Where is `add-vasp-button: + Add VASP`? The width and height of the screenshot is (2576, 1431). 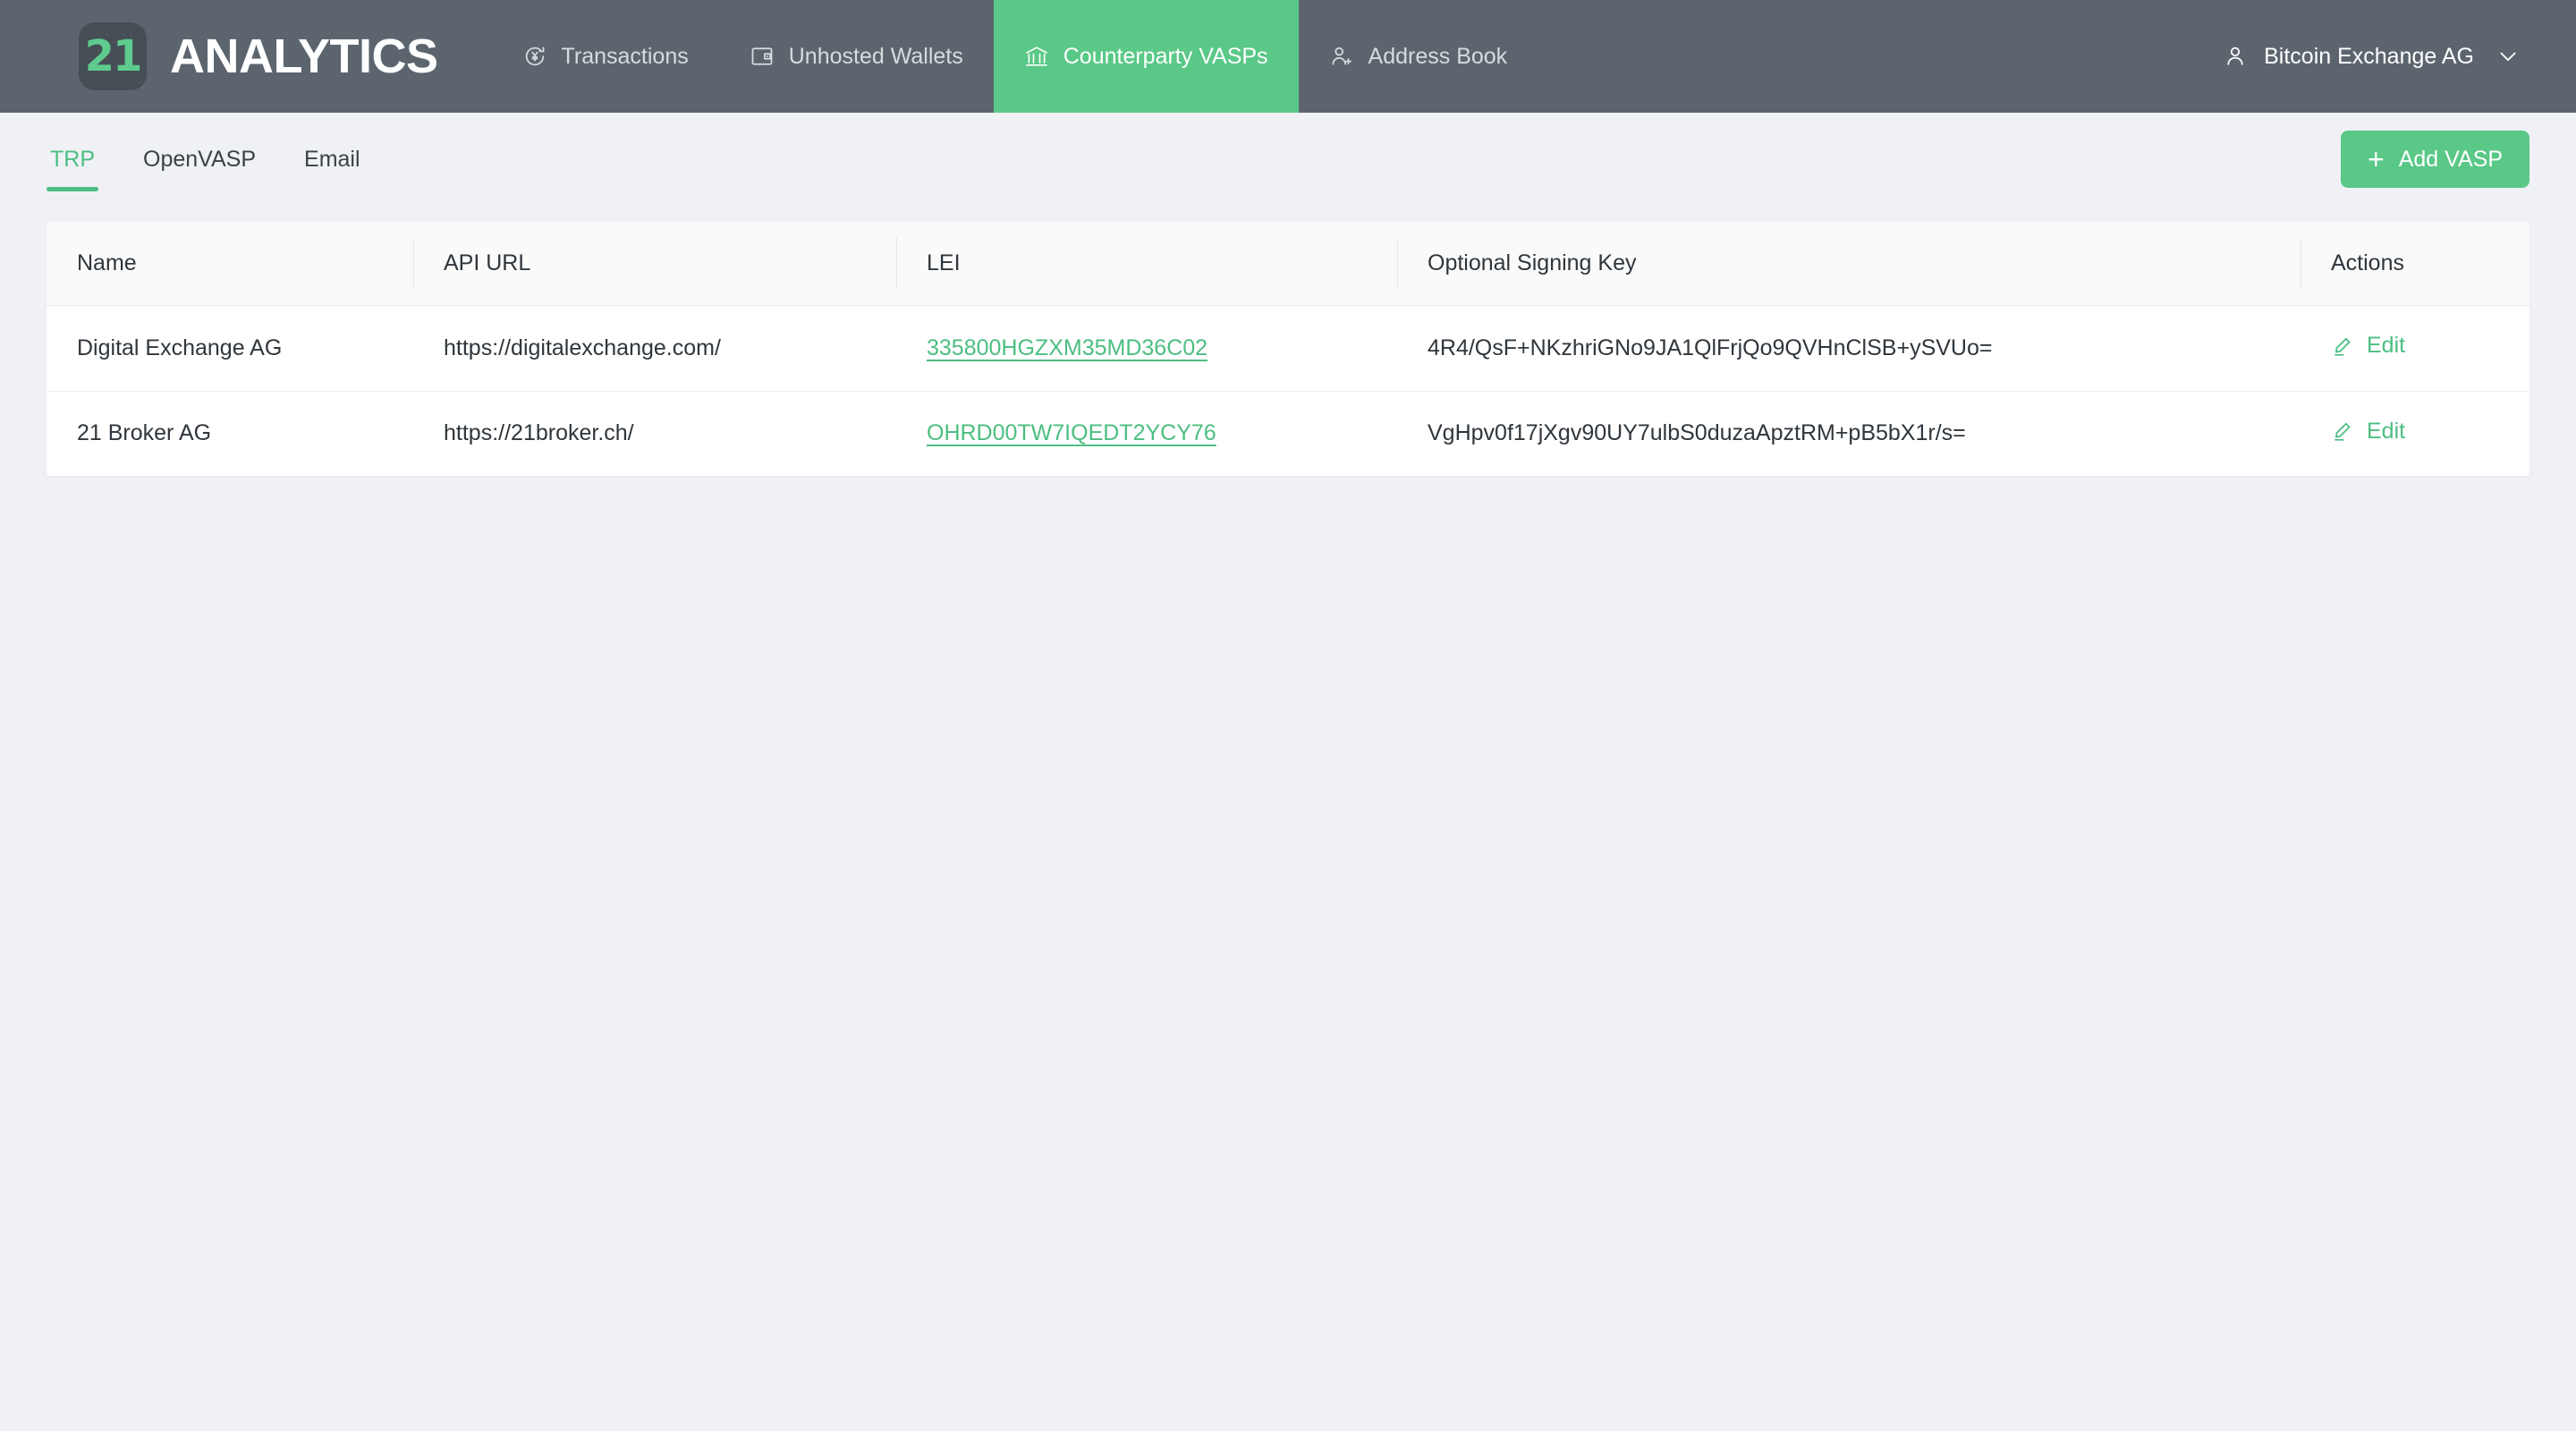
add-vasp-button: + Add VASP is located at coordinates (2435, 160).